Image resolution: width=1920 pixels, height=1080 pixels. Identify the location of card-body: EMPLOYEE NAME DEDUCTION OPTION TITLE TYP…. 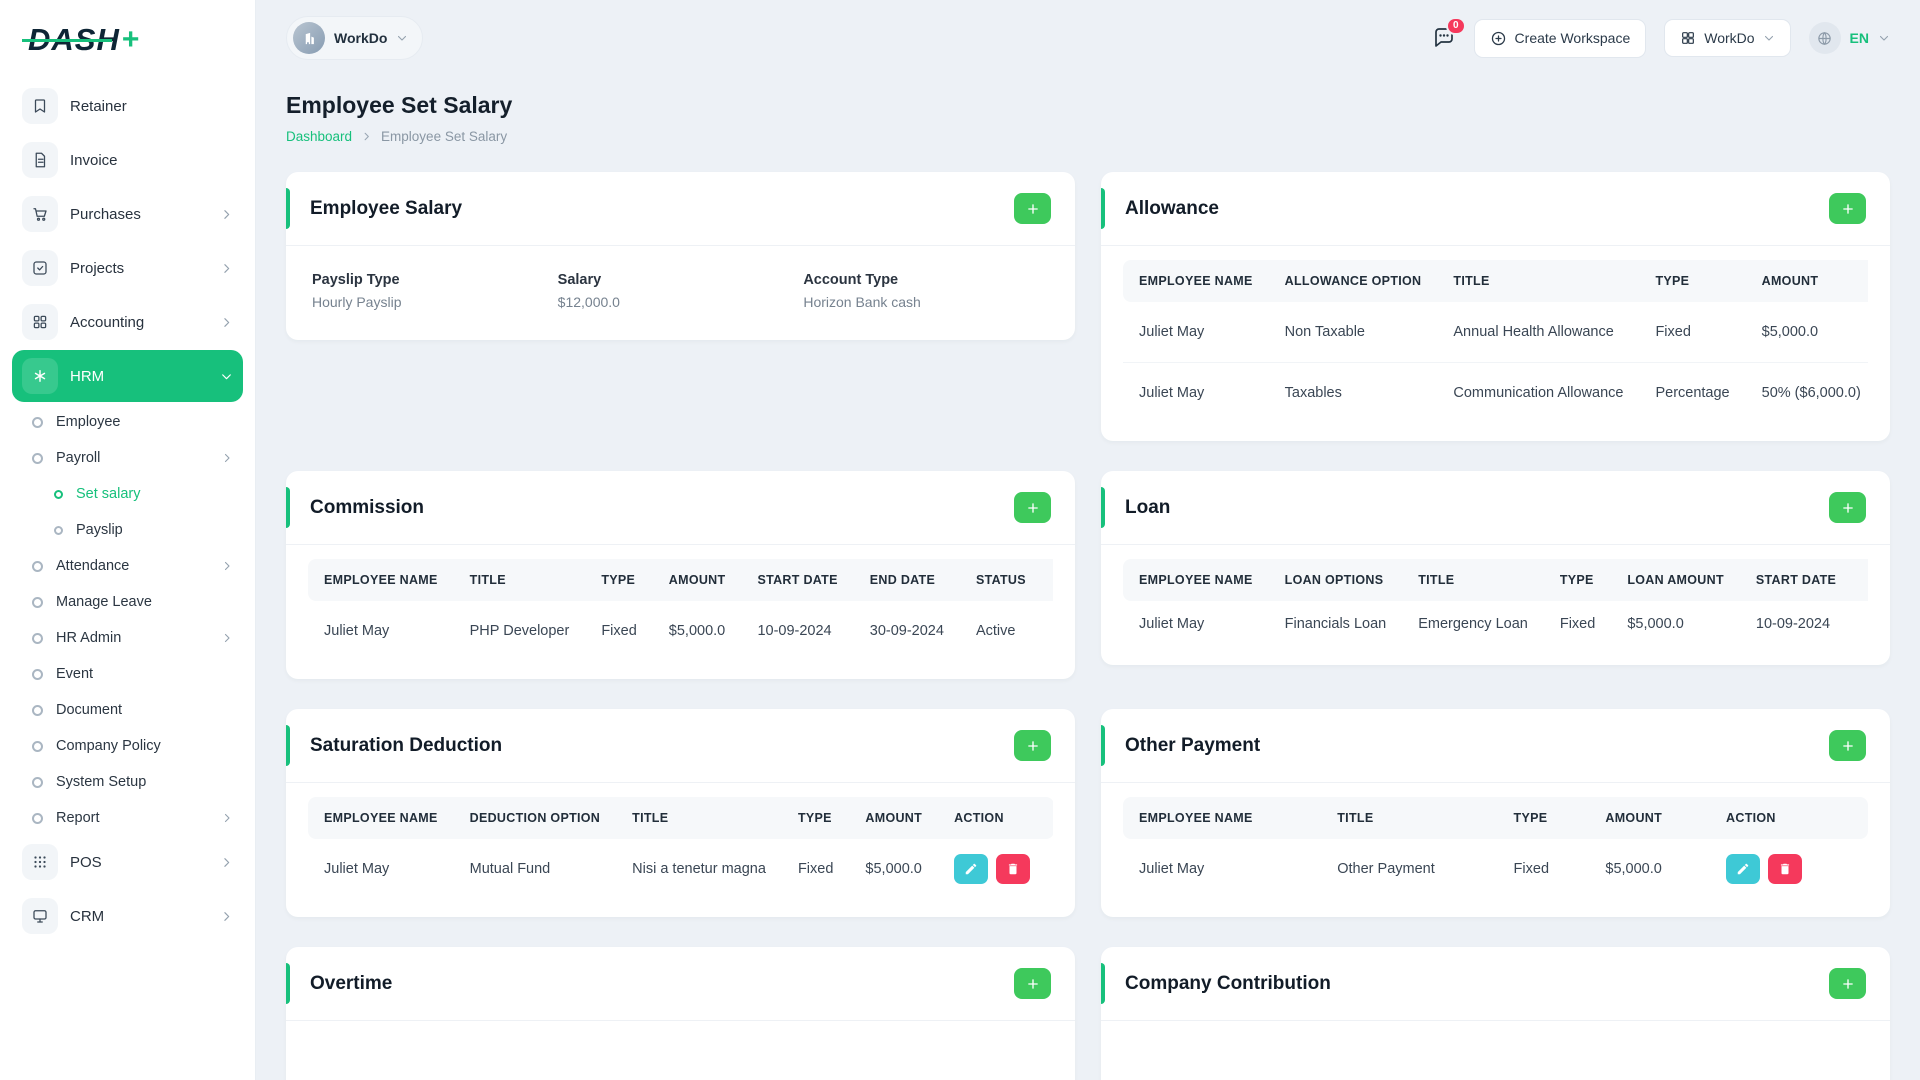
(680, 850).